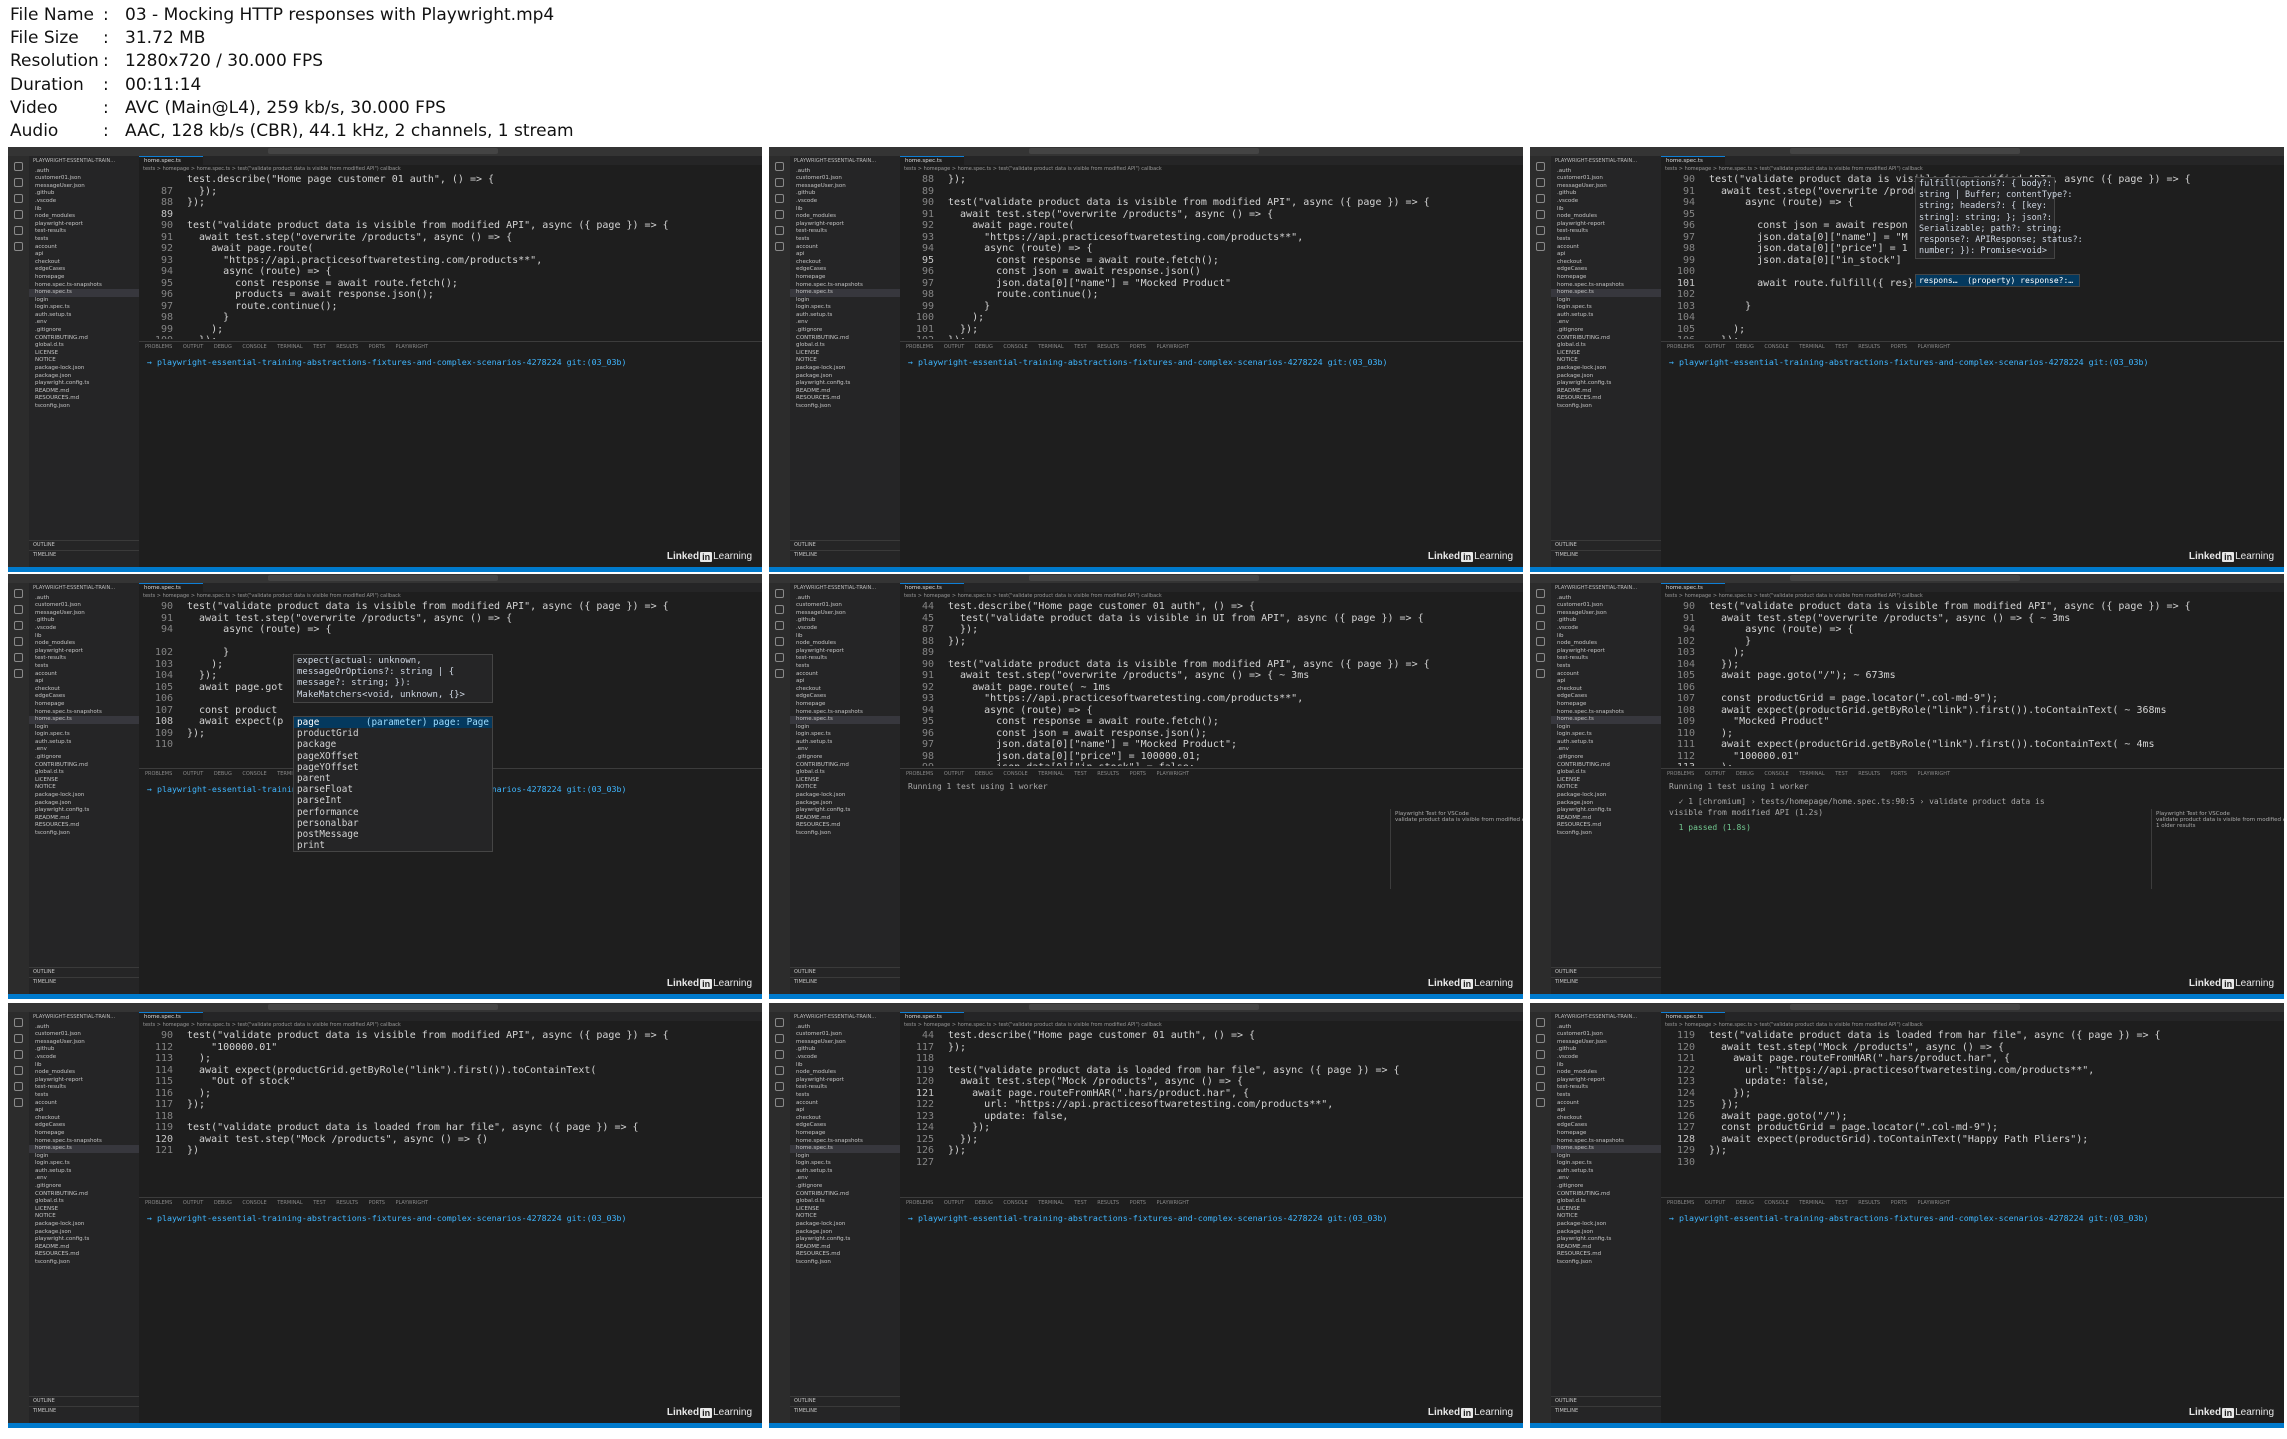 The width and height of the screenshot is (2287, 1439). Describe the element at coordinates (84, 301) in the screenshot. I see `explorer-item: login` at that location.